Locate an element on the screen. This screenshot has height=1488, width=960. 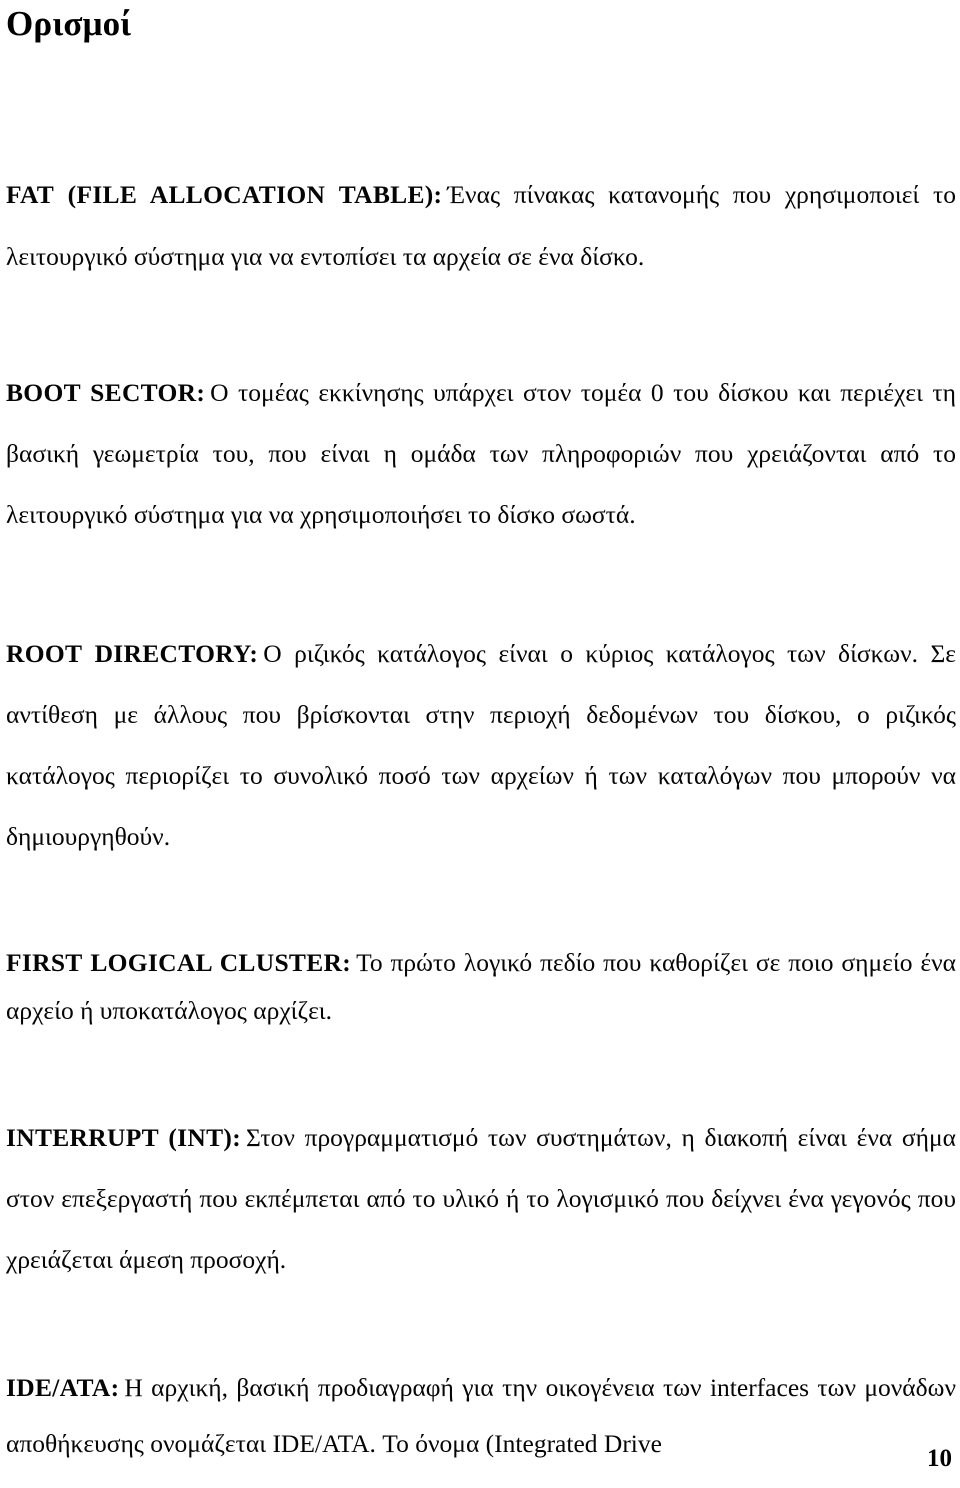
spacer-root-flc is located at coordinates (481, 903).